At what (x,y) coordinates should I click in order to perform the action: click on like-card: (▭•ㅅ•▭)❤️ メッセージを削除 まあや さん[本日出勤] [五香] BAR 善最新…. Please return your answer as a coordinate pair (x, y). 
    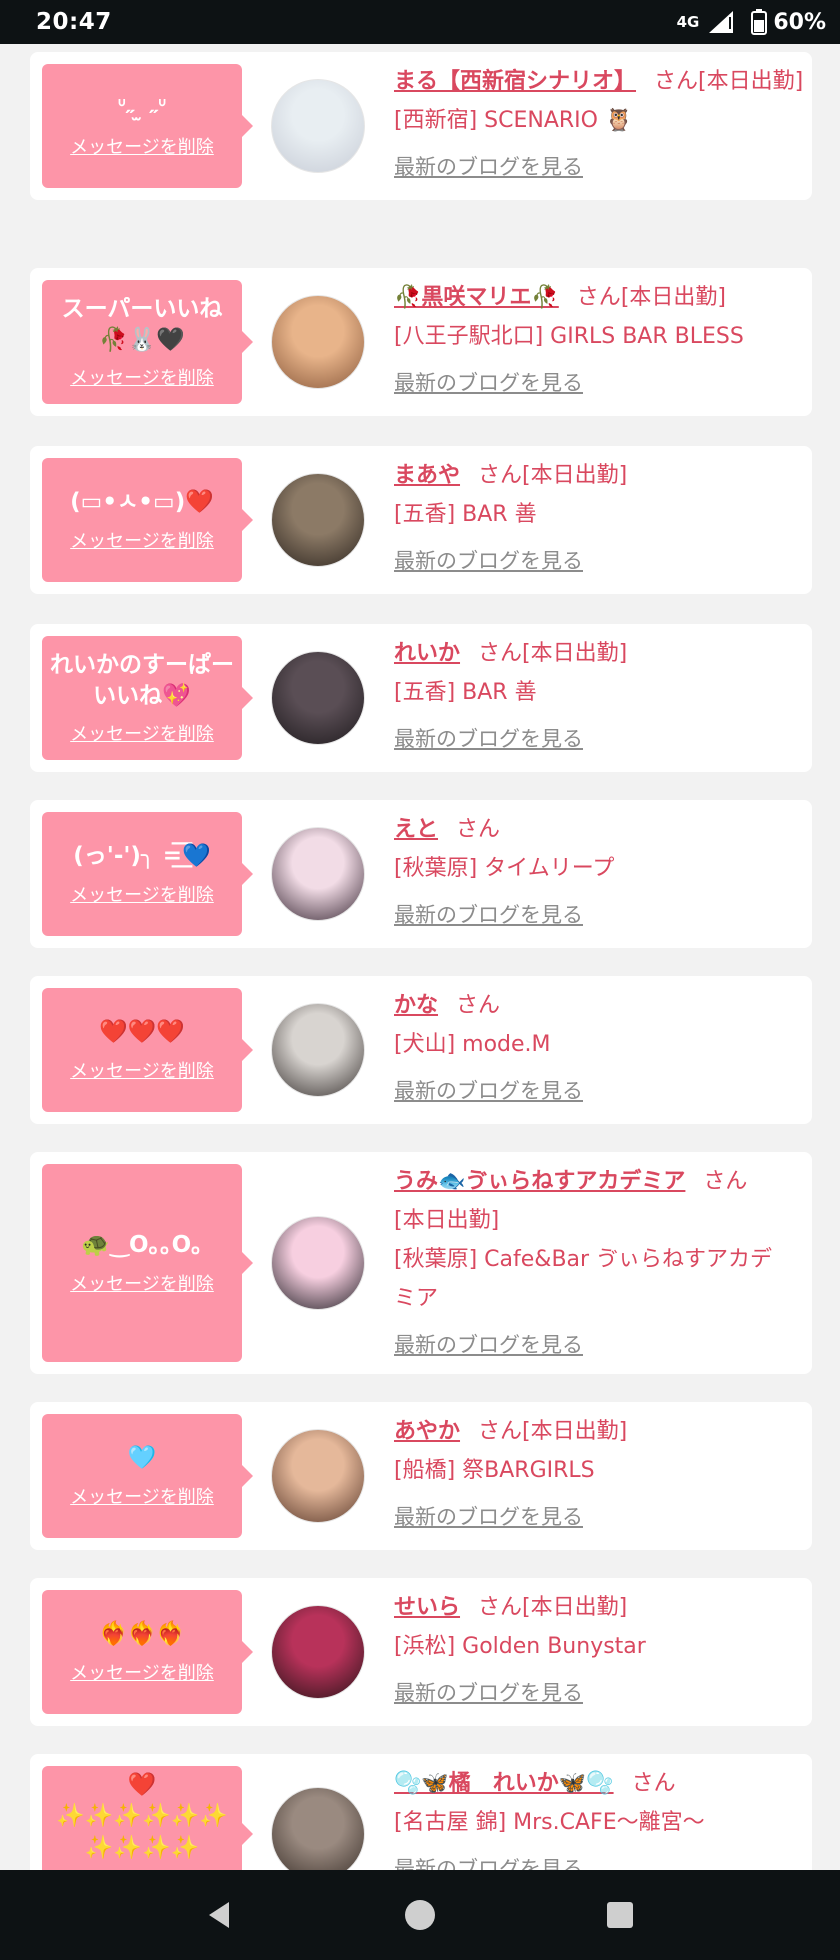
    Looking at the image, I should click on (421, 520).